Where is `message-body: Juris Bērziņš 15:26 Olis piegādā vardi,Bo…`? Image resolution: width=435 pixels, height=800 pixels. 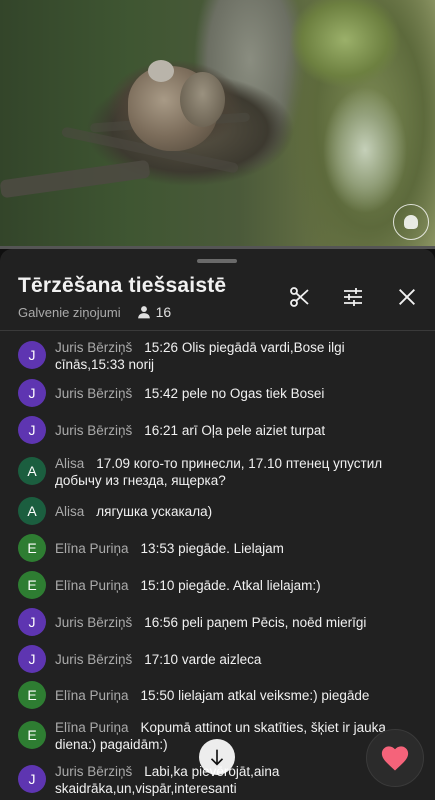 message-body: Juris Bērziņš 15:26 Olis piegādā vardi,Bo… is located at coordinates (227, 356).